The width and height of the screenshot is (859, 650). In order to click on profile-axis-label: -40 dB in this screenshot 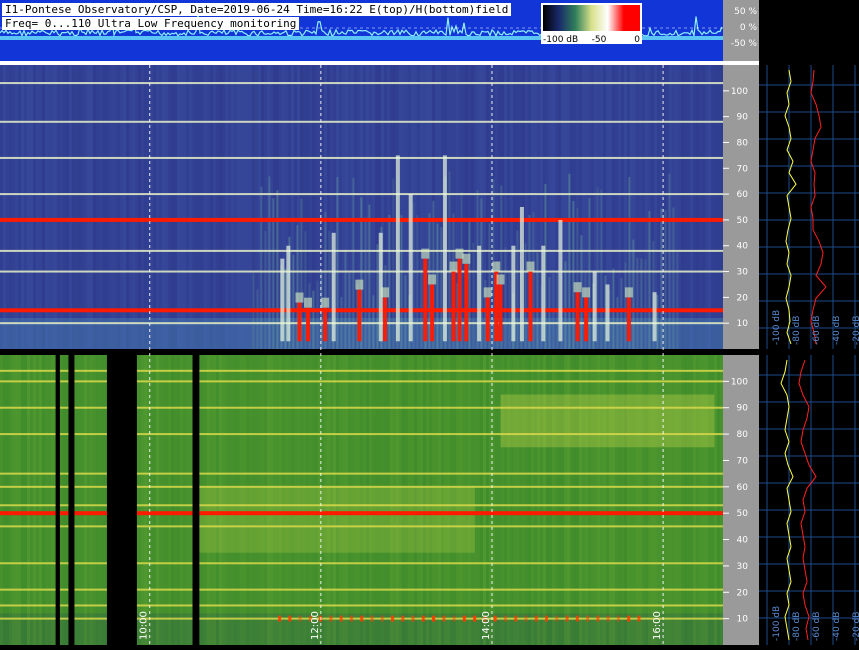, I will do `click(837, 330)`.